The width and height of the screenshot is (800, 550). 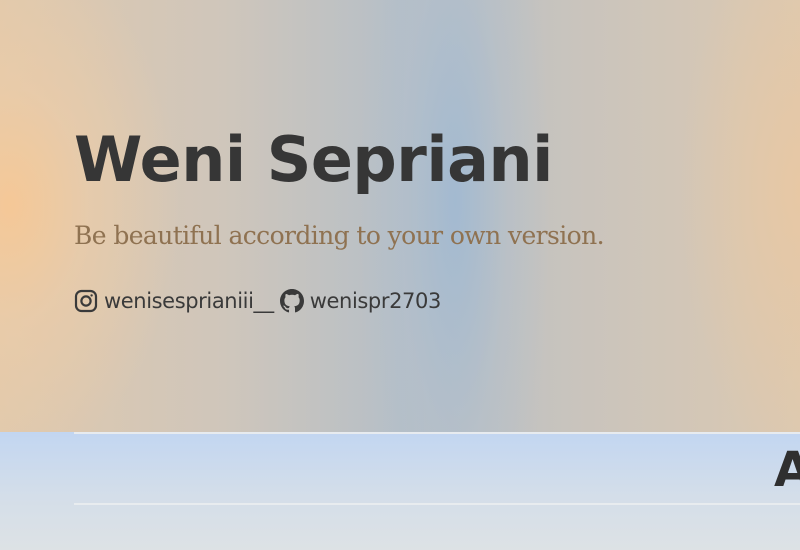 I want to click on section-top-divider, so click(x=437, y=433).